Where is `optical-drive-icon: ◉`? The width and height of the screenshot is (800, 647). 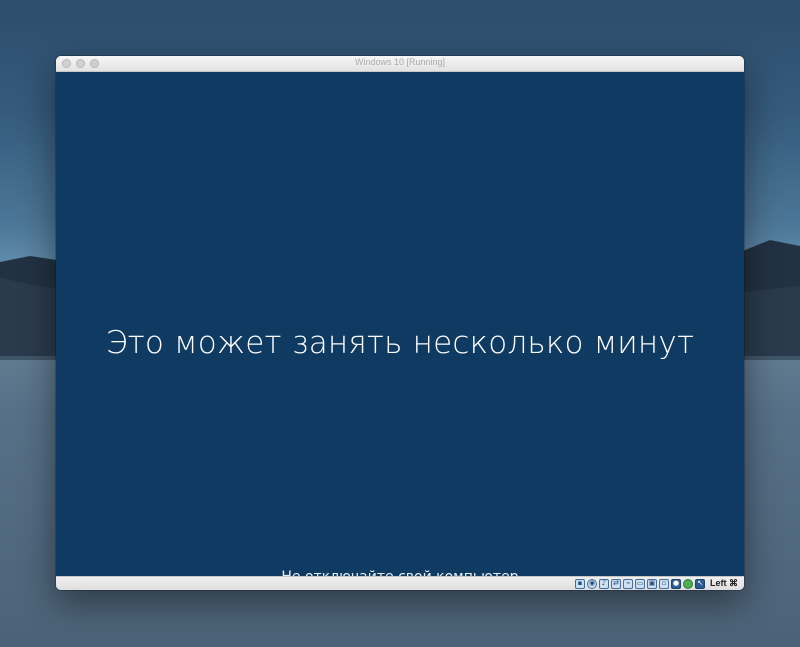
optical-drive-icon: ◉ is located at coordinates (592, 583).